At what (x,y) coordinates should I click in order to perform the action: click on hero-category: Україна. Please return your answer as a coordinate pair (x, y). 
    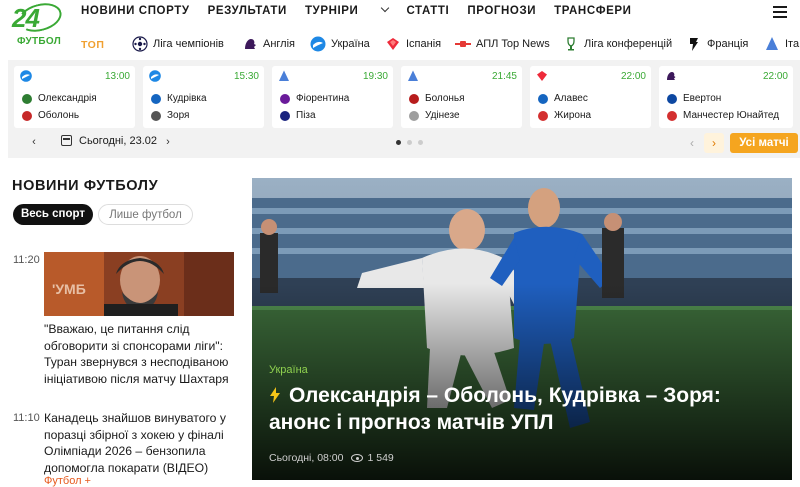
    Looking at the image, I should click on (288, 370).